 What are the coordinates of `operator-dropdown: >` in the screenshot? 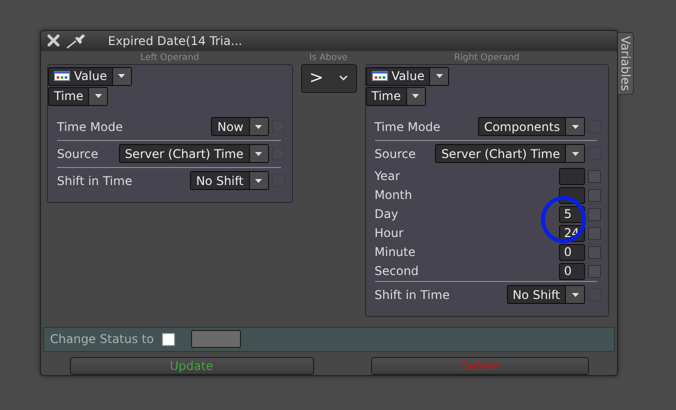 It's located at (328, 78).